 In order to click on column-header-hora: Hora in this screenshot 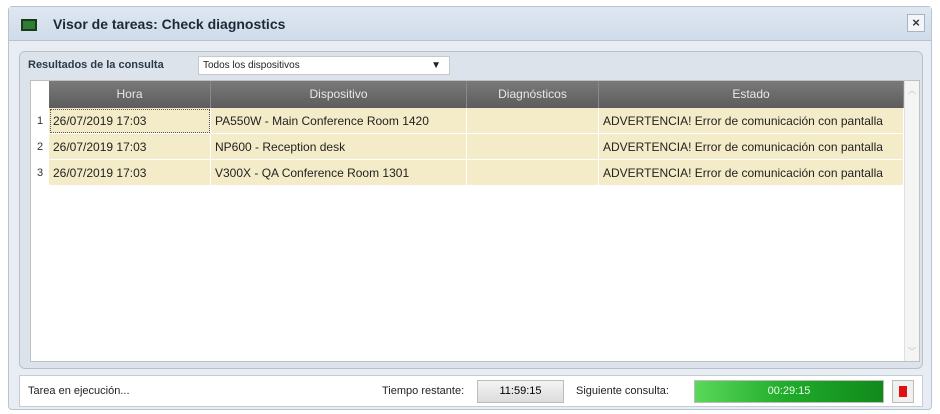, I will do `click(130, 94)`.